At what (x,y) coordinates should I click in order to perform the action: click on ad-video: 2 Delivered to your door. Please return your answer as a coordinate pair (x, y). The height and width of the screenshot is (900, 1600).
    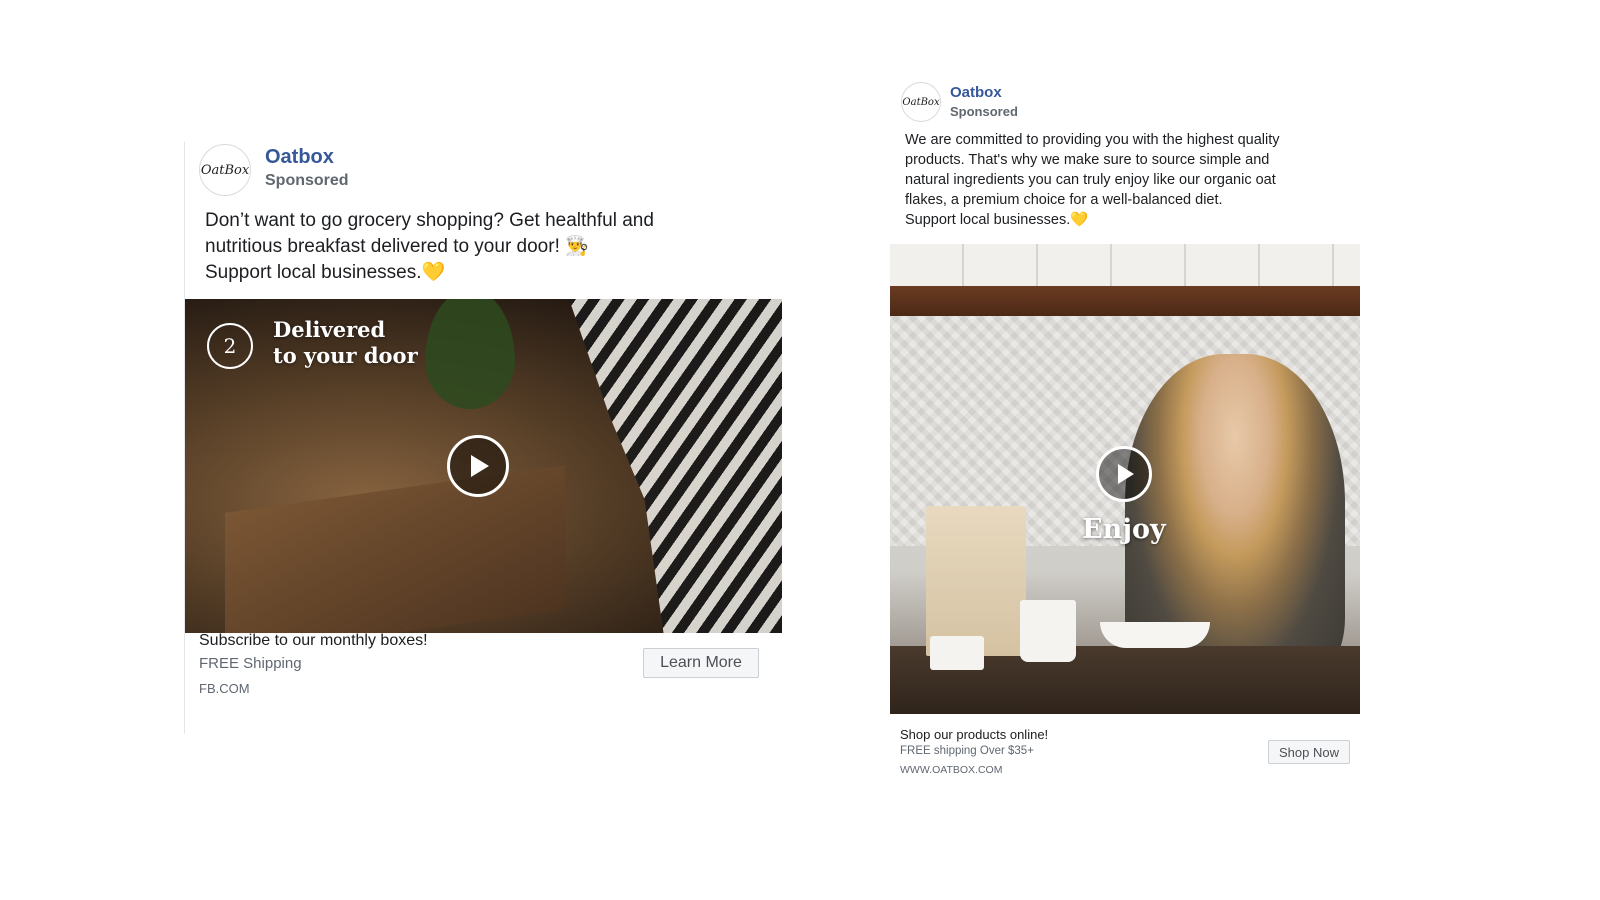
    Looking at the image, I should click on (483, 466).